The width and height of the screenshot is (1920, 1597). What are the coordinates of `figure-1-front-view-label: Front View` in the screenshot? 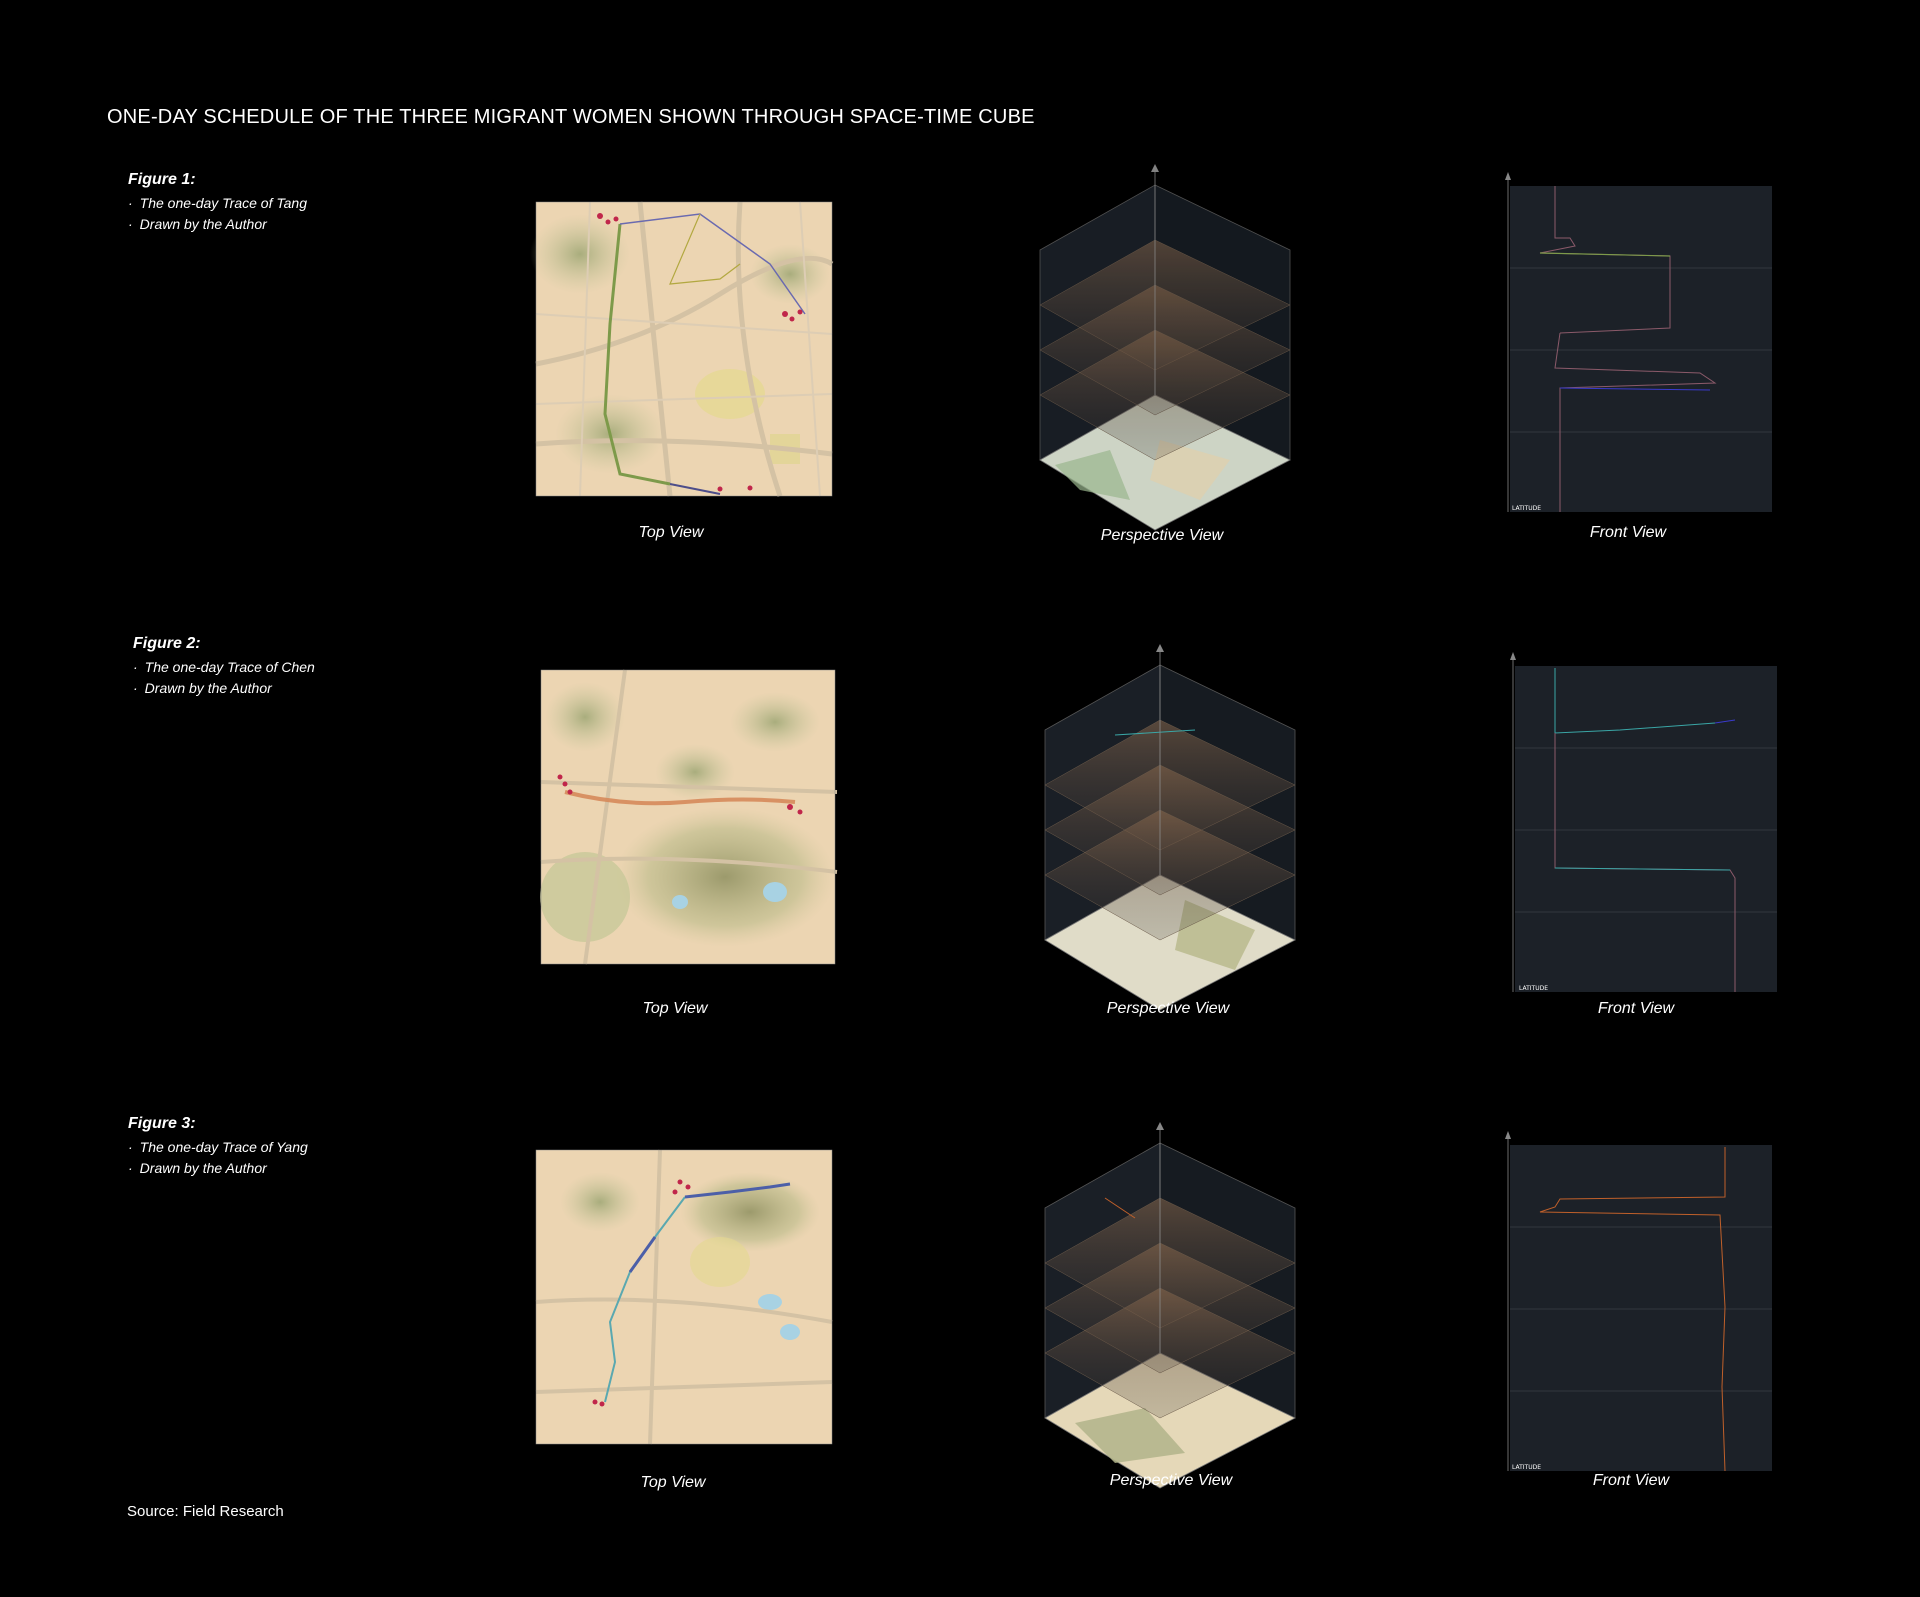 It's located at (1628, 532).